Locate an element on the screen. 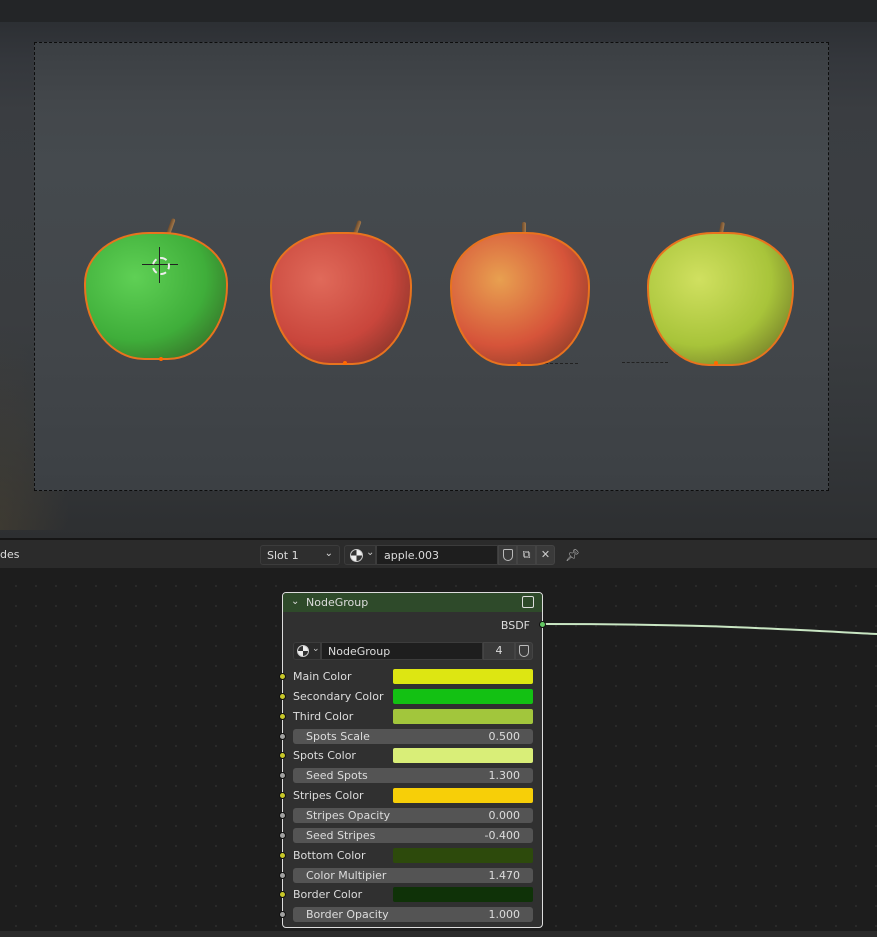  browse-group-button: ⌄ is located at coordinates (307, 651).